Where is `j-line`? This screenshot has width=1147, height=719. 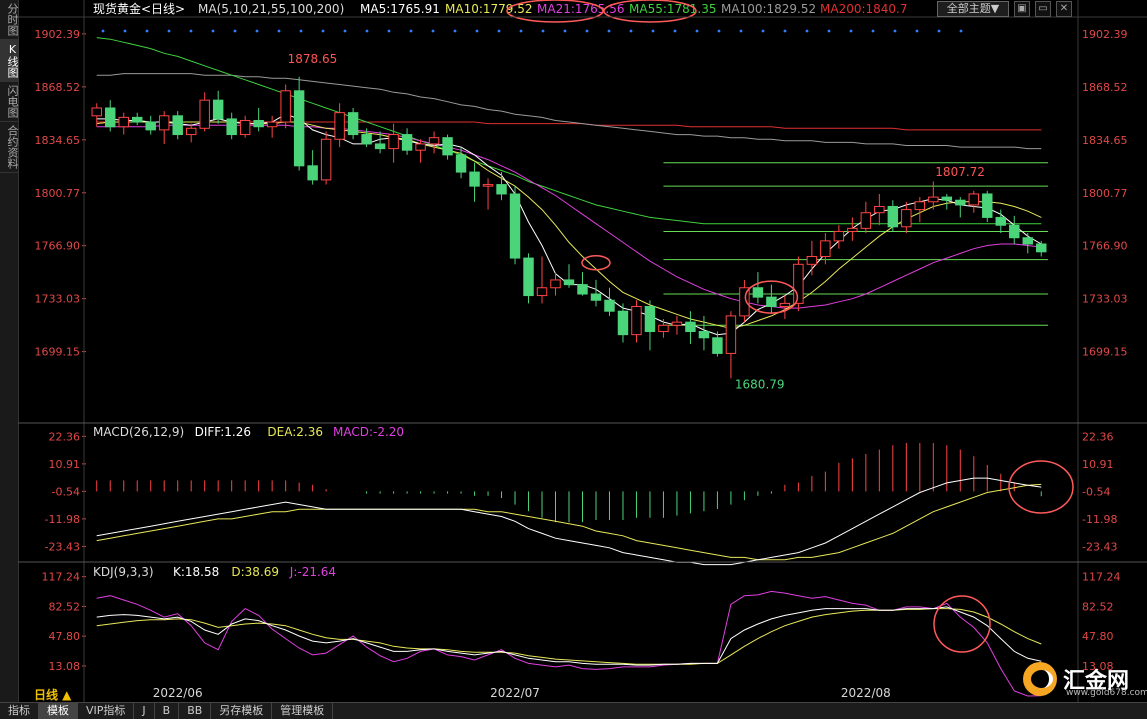 j-line is located at coordinates (569, 643).